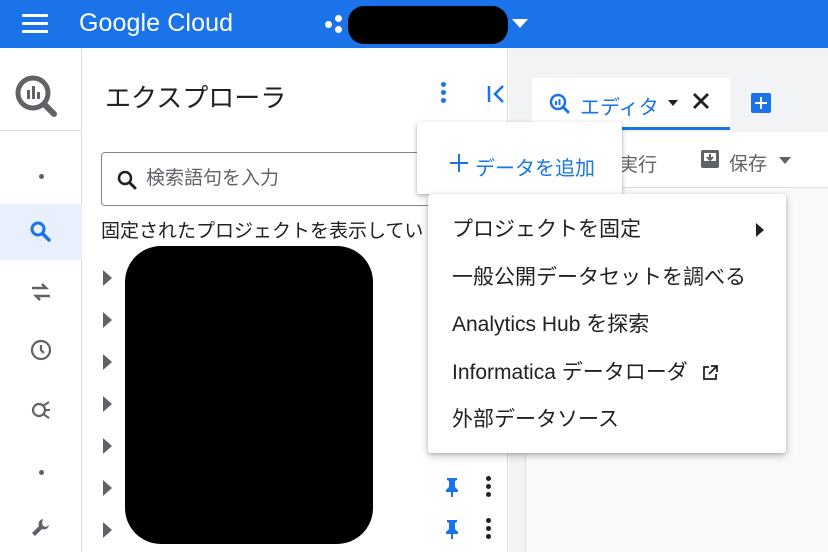  I want to click on menu-item-external-source: 外部データソース, so click(607, 420).